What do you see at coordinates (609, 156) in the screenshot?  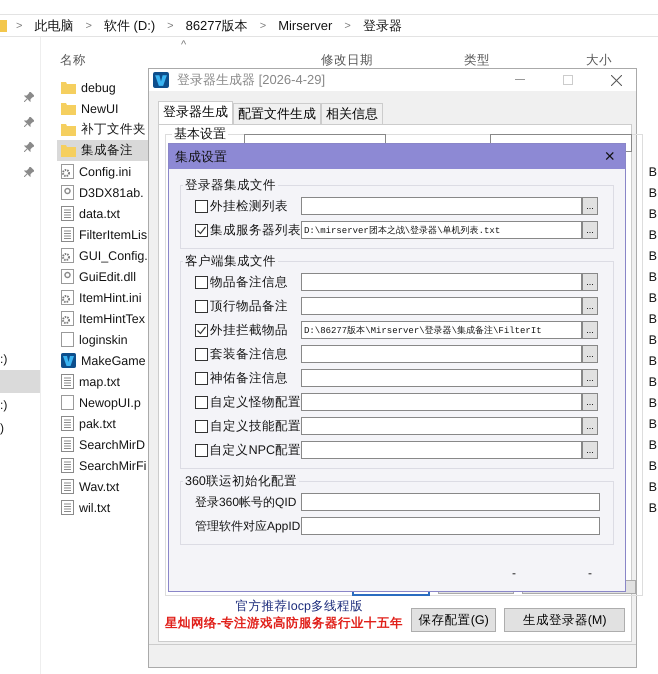 I see `close-button: ×` at bounding box center [609, 156].